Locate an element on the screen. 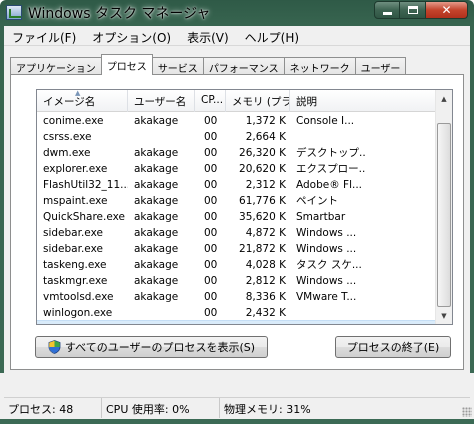 The height and width of the screenshot is (424, 474). list-header: ▲ イメージ名 ユーザー名 CP... メモリ (プラ... 説明 is located at coordinates (237, 101).